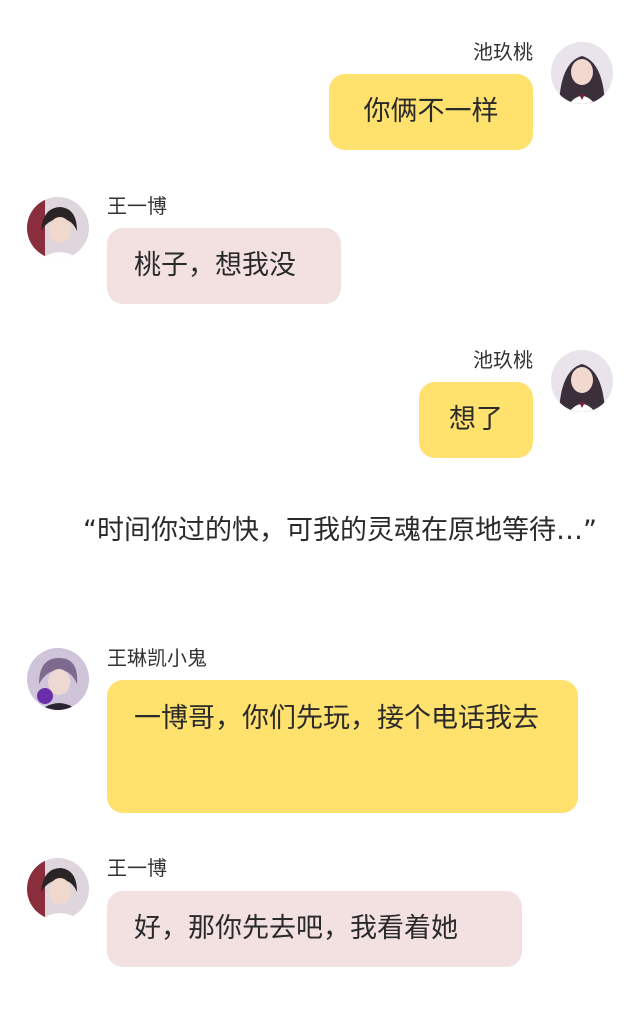 This screenshot has width=640, height=1015. Describe the element at coordinates (476, 420) in the screenshot. I see `message-bubble: 想了` at that location.